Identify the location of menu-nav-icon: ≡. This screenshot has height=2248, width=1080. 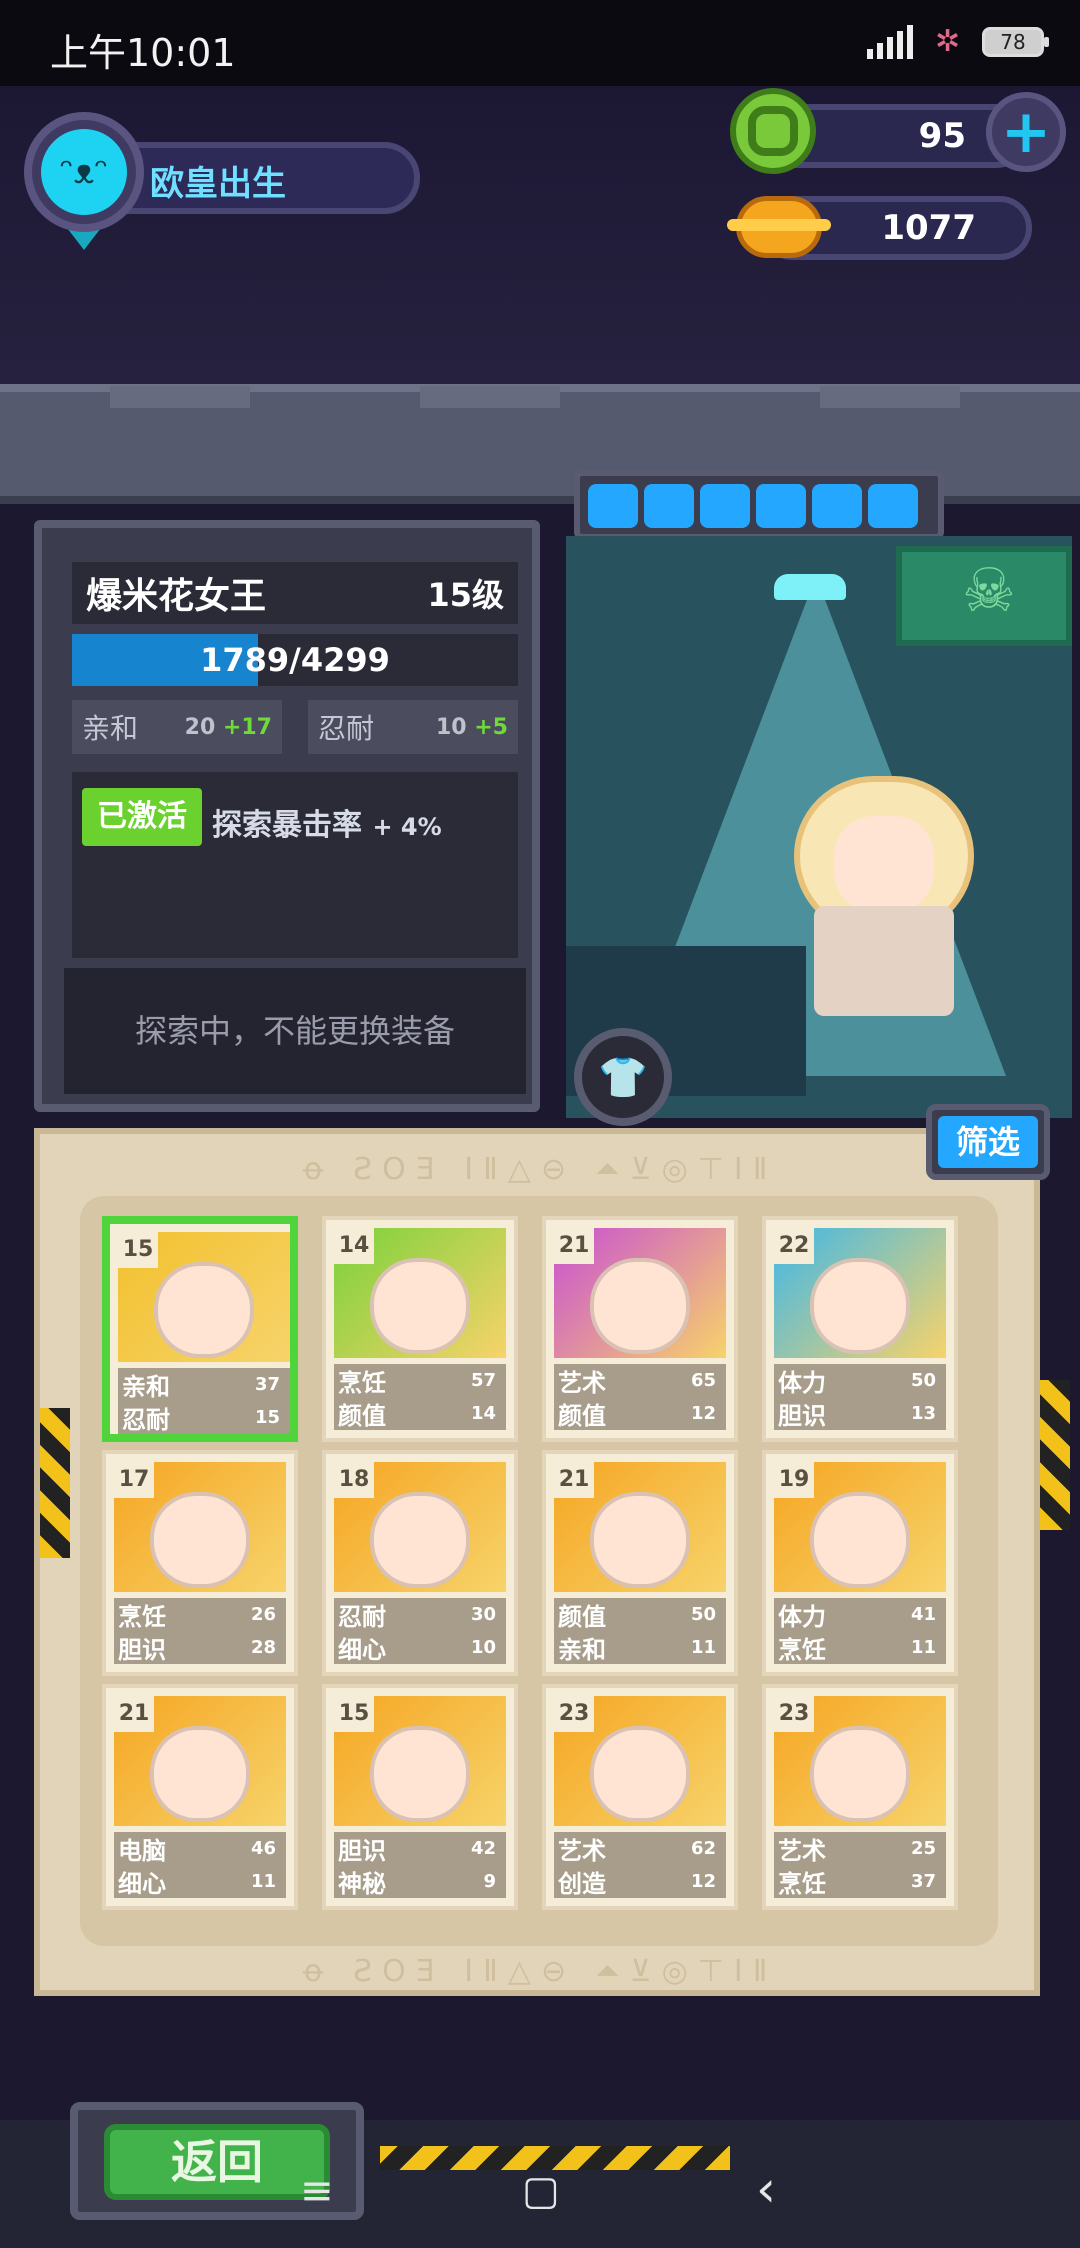
(317, 2191).